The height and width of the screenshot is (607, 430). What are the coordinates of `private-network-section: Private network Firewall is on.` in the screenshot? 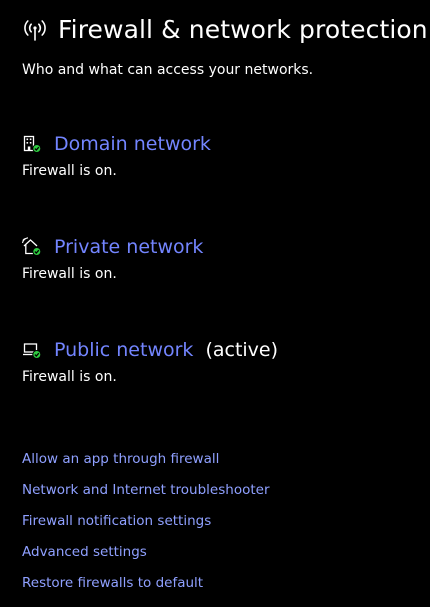 It's located at (112, 258).